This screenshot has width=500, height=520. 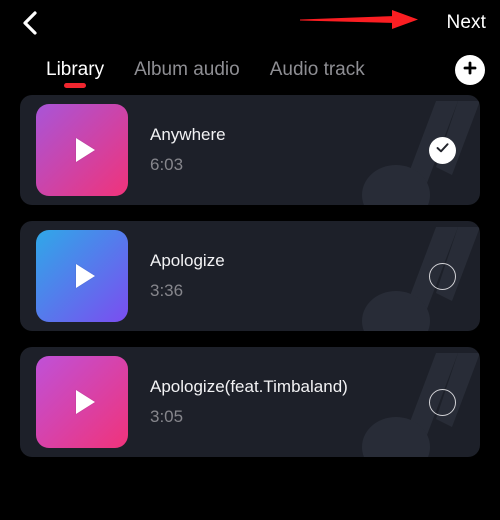 I want to click on tab-audio-track: Audio track, so click(x=317, y=70).